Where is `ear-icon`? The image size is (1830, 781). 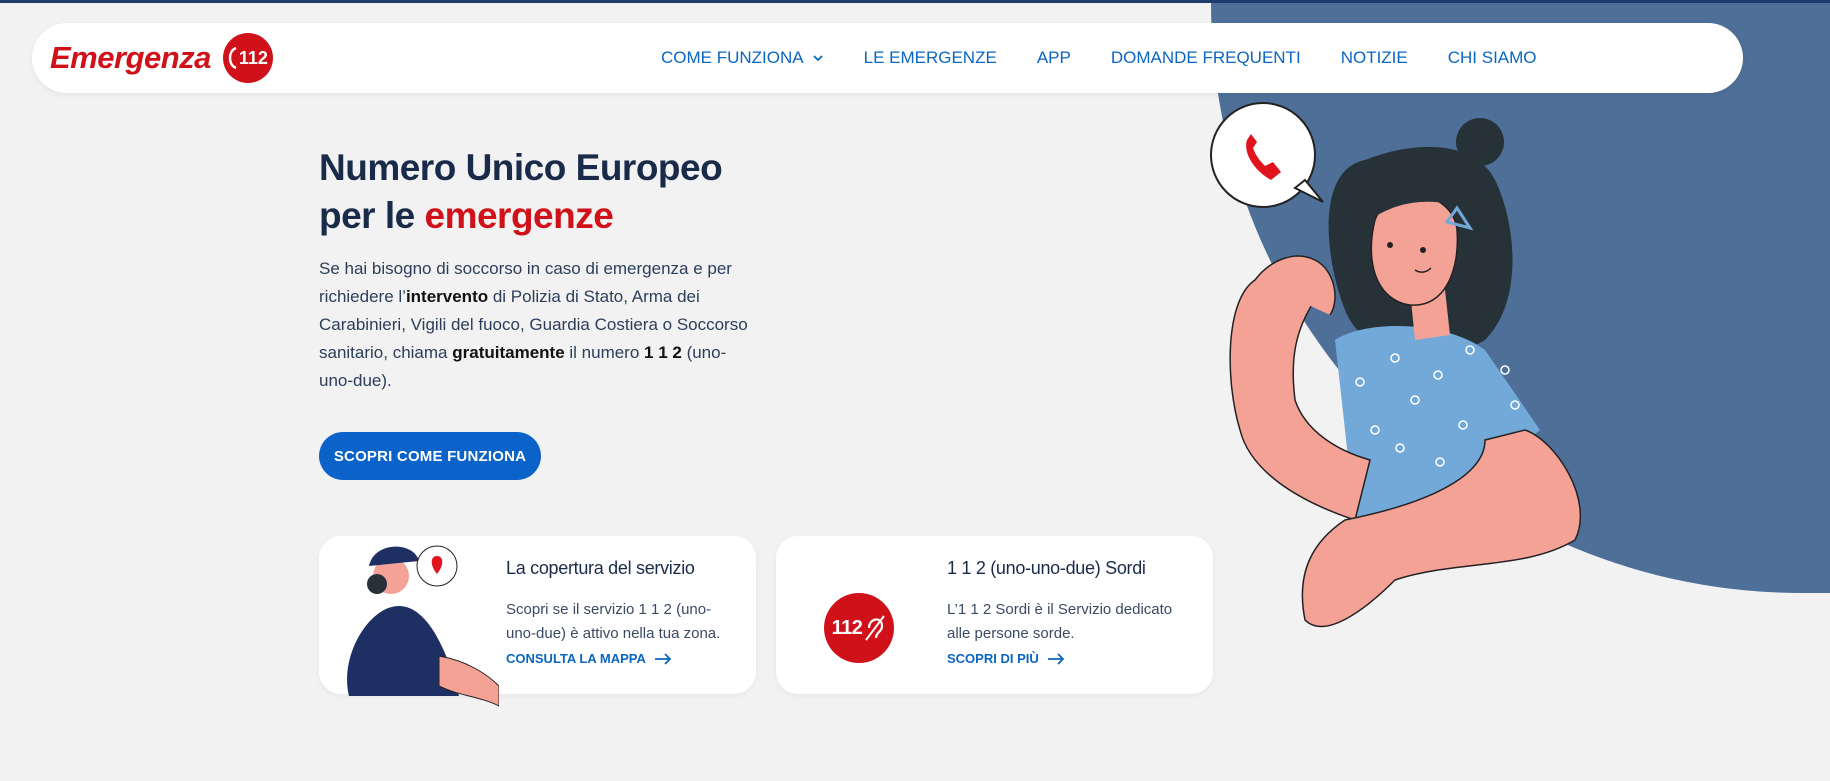 ear-icon is located at coordinates (875, 628).